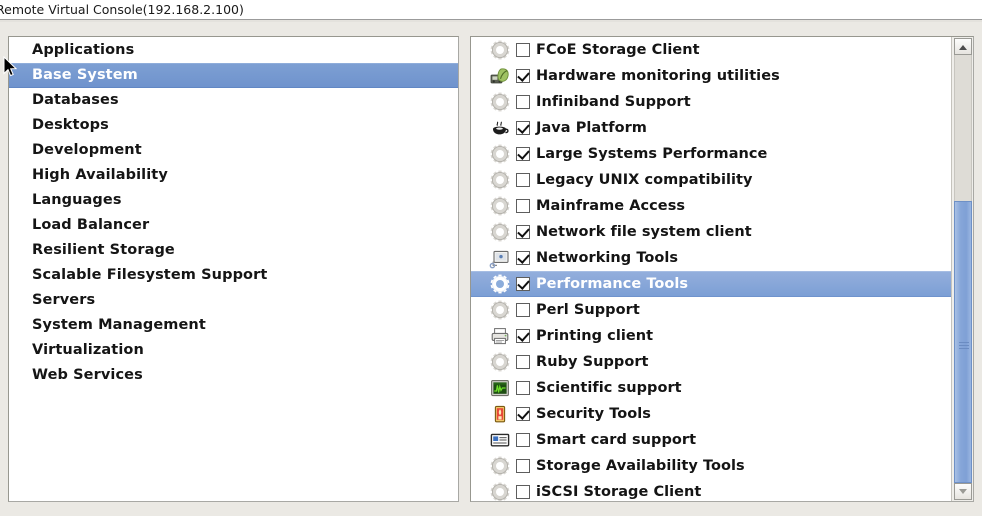  I want to click on package-label: Scientific support, so click(609, 388).